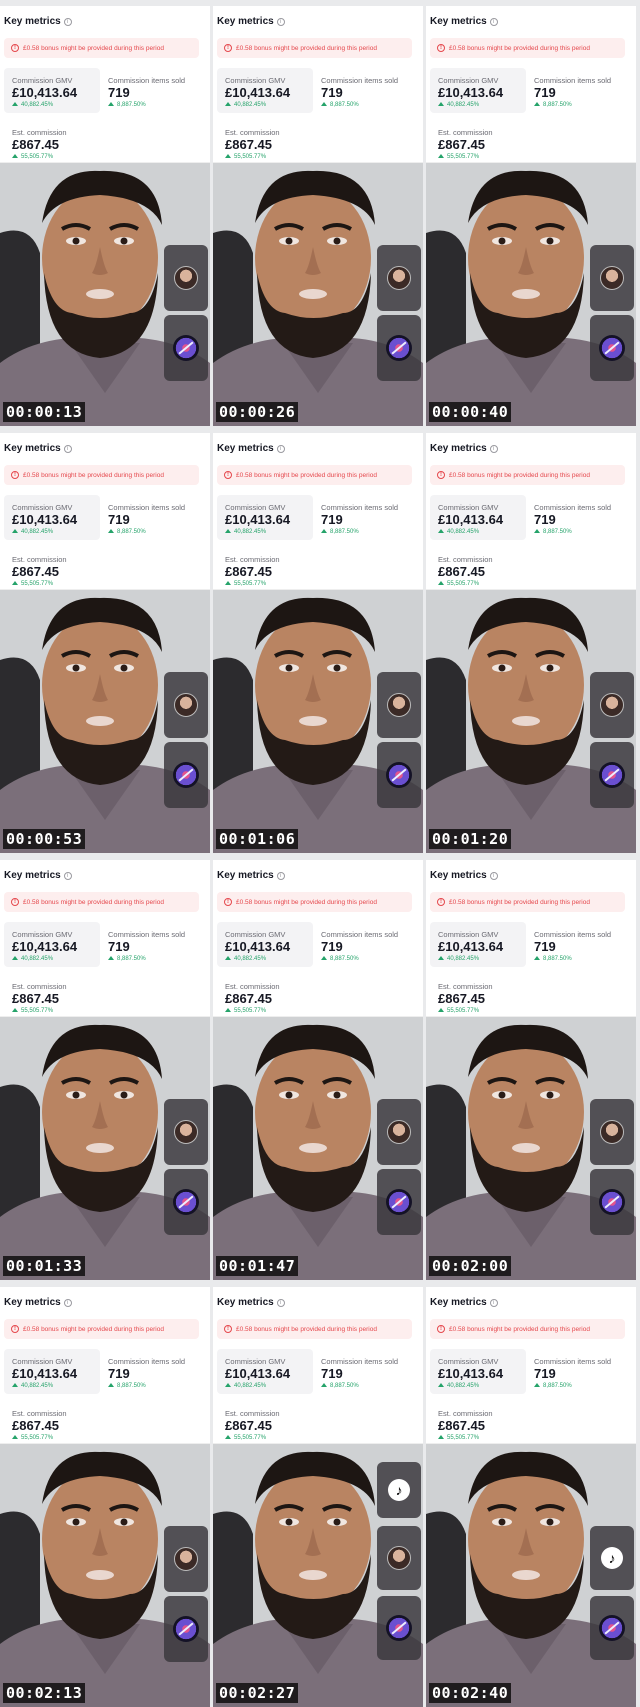 The image size is (640, 1707). What do you see at coordinates (441, 156) in the screenshot?
I see `trend-up-icon` at bounding box center [441, 156].